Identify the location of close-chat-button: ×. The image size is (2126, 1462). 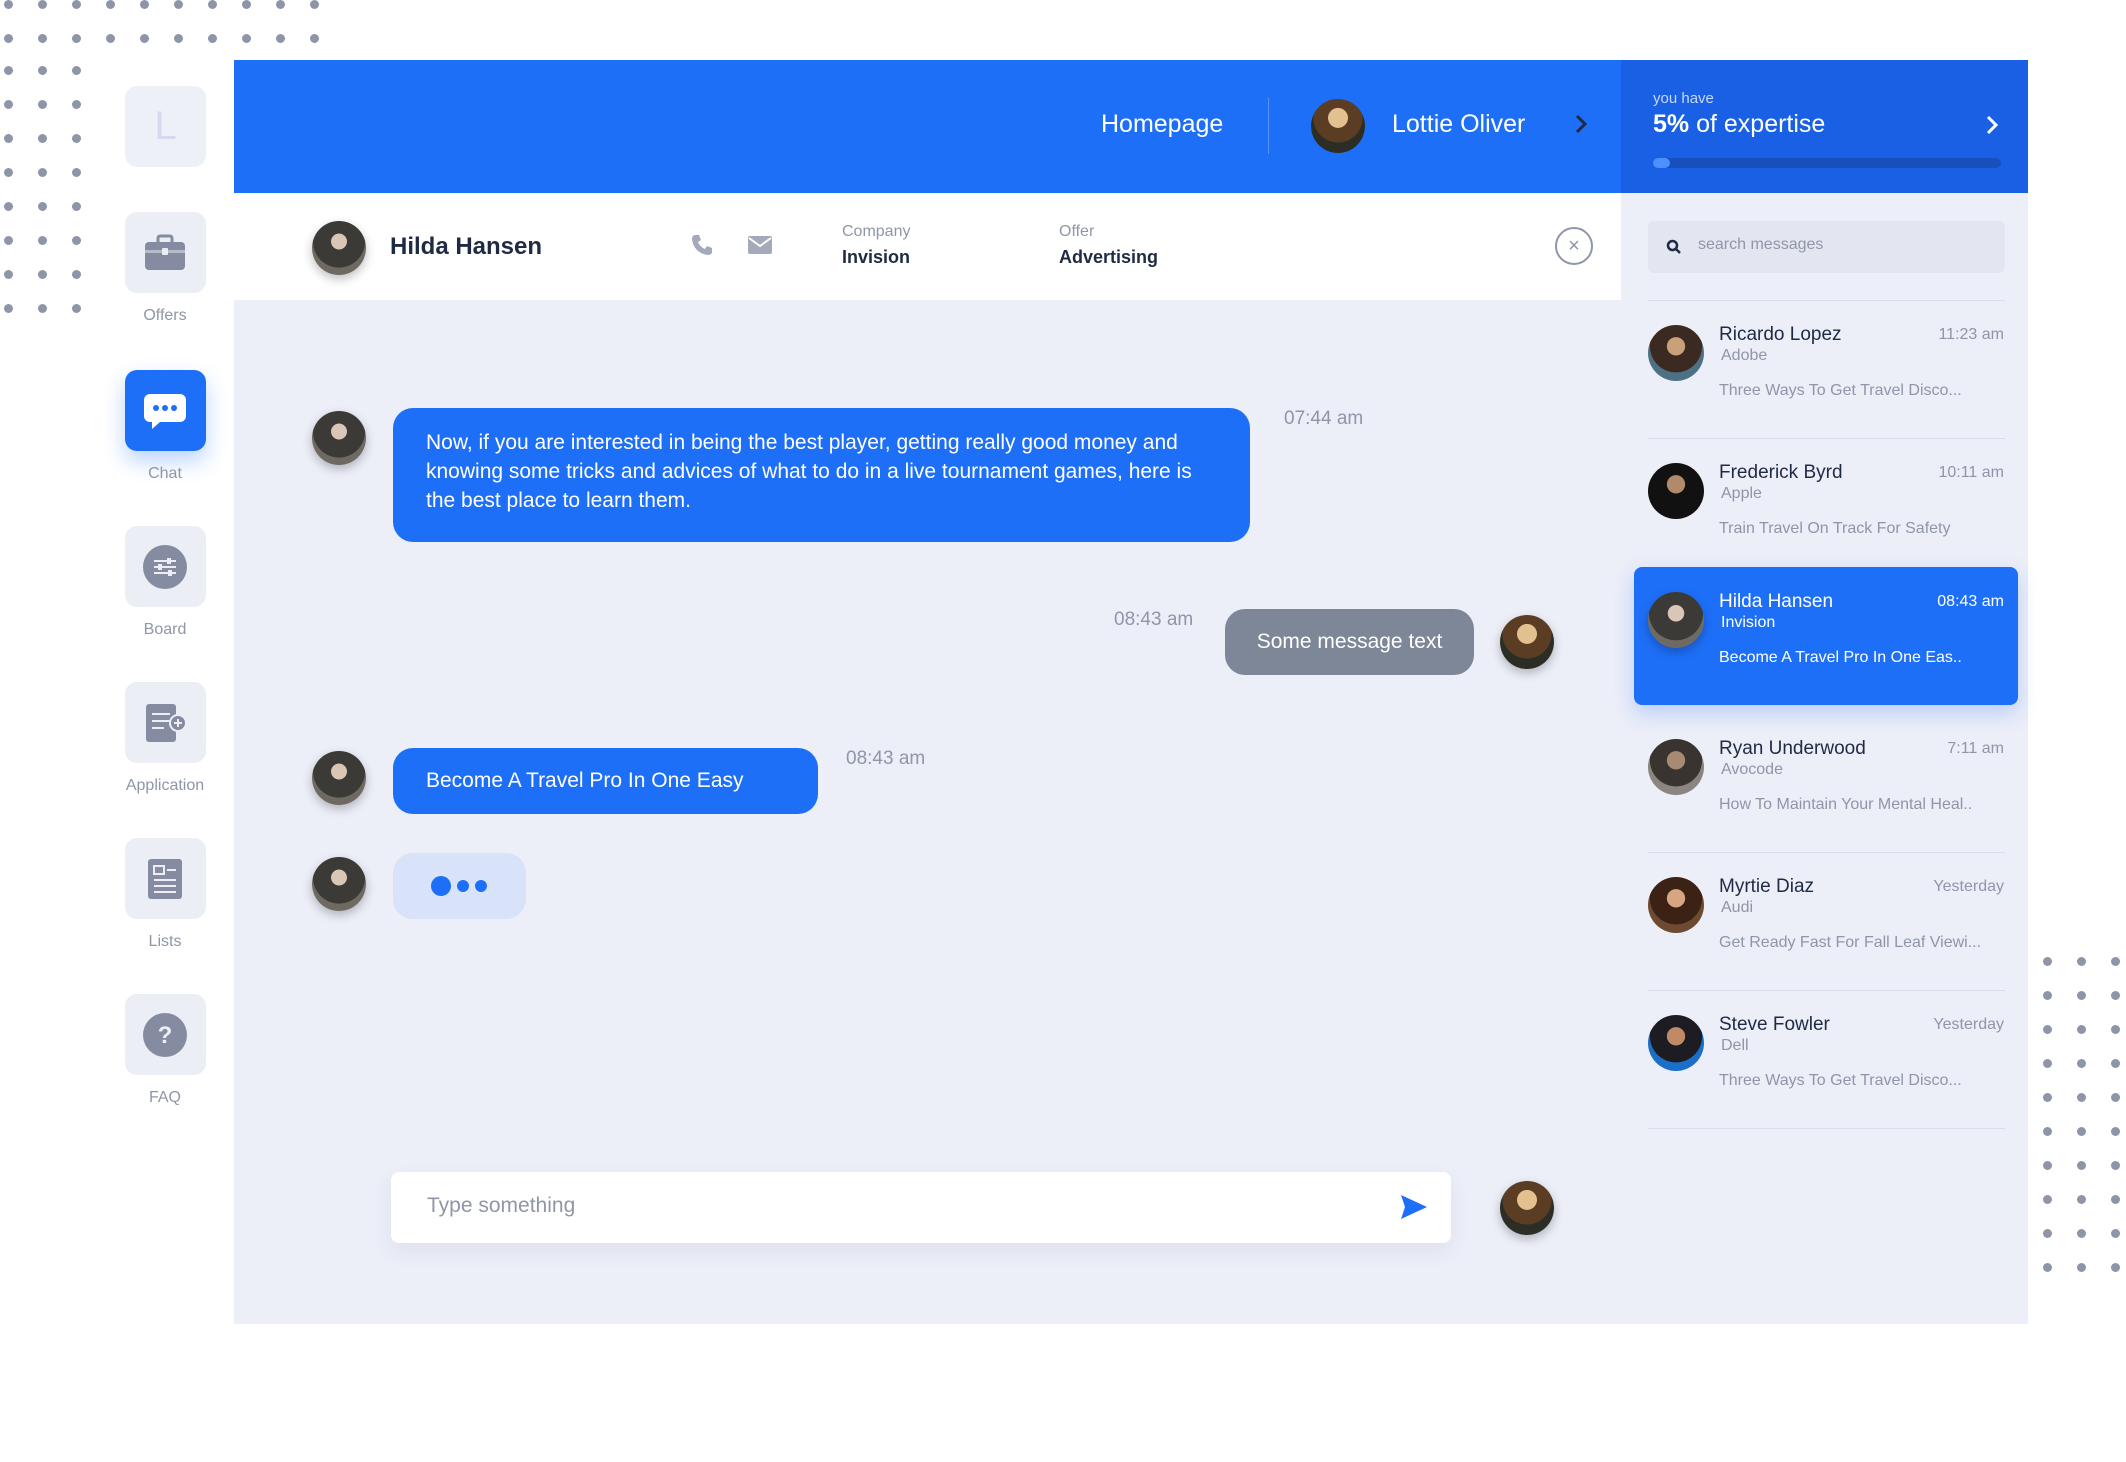
(1574, 246).